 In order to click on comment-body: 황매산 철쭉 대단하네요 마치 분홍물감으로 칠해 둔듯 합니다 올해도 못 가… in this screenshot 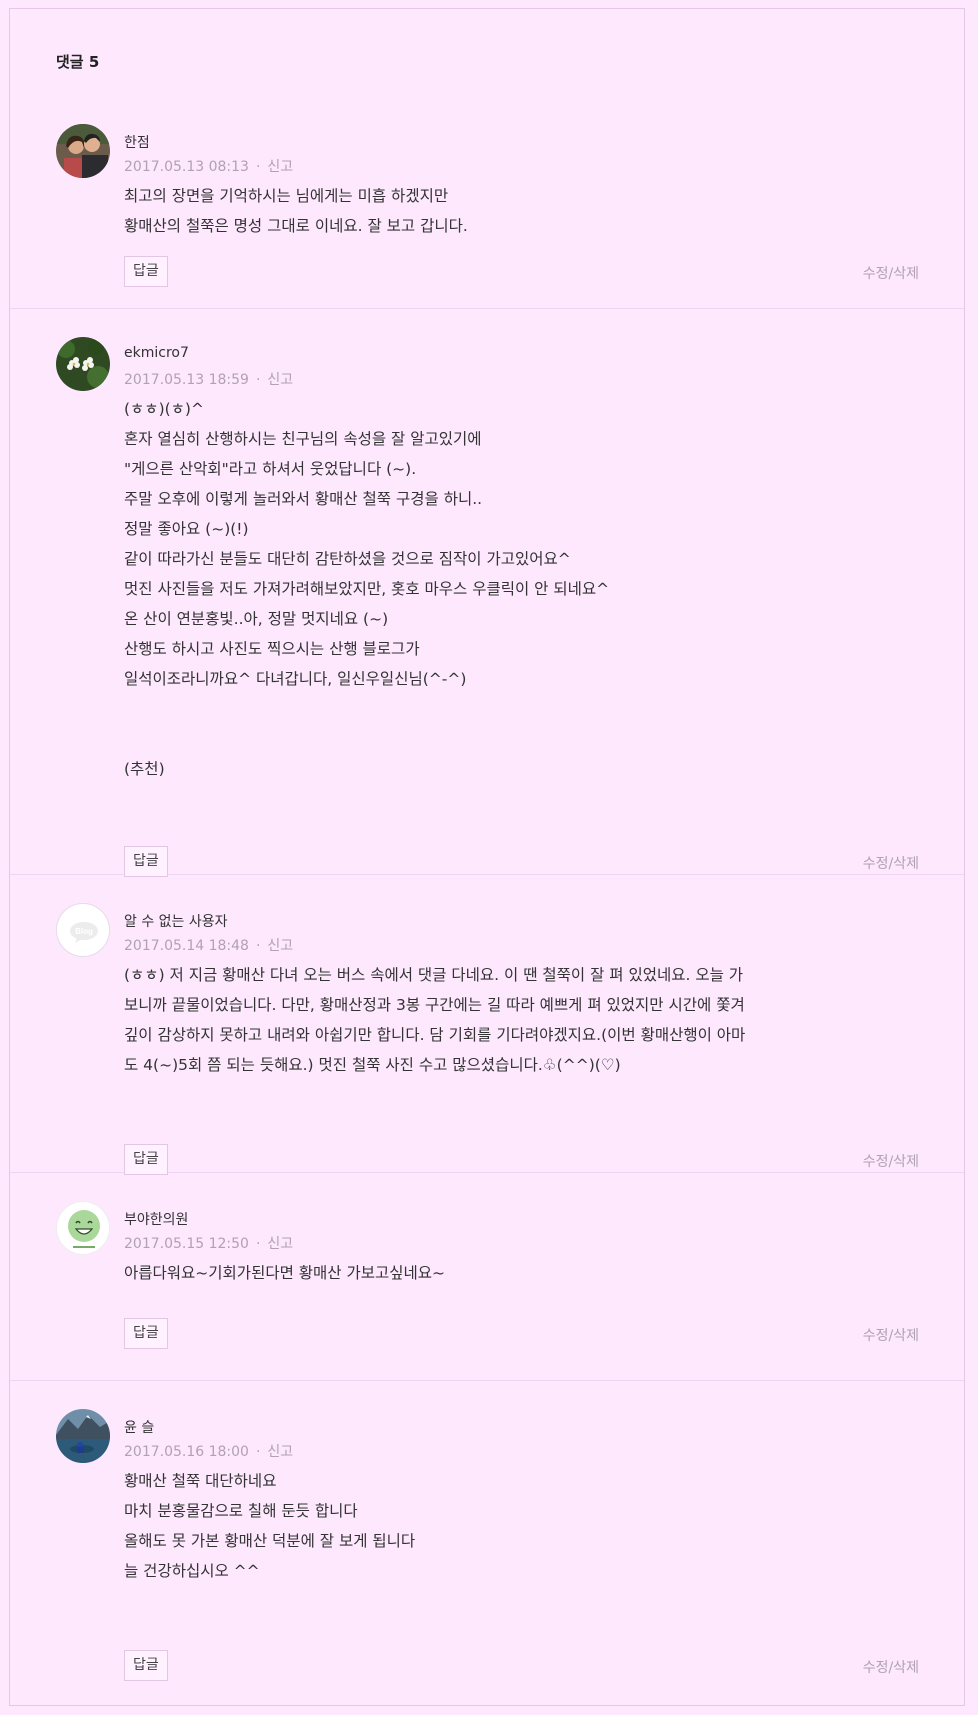, I will do `click(474, 1526)`.